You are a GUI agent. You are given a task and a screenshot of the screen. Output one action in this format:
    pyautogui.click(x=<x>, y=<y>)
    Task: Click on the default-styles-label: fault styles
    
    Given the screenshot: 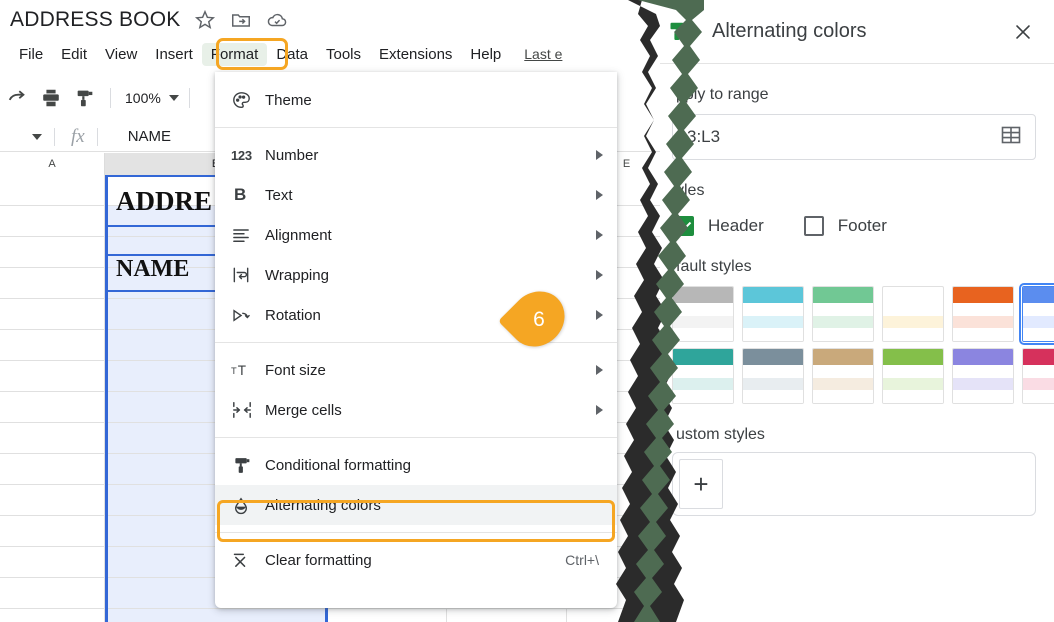 What is the action you would take?
    pyautogui.click(x=714, y=266)
    